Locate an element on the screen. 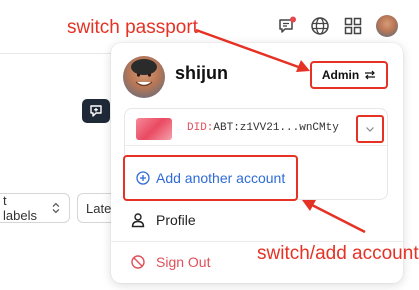  sort-updown-icon is located at coordinates (56, 208).